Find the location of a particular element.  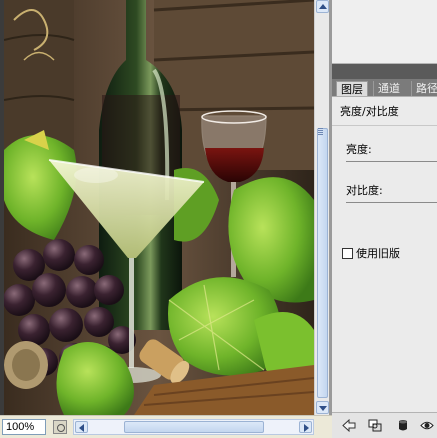

arrow-right-icon is located at coordinates (306, 428).